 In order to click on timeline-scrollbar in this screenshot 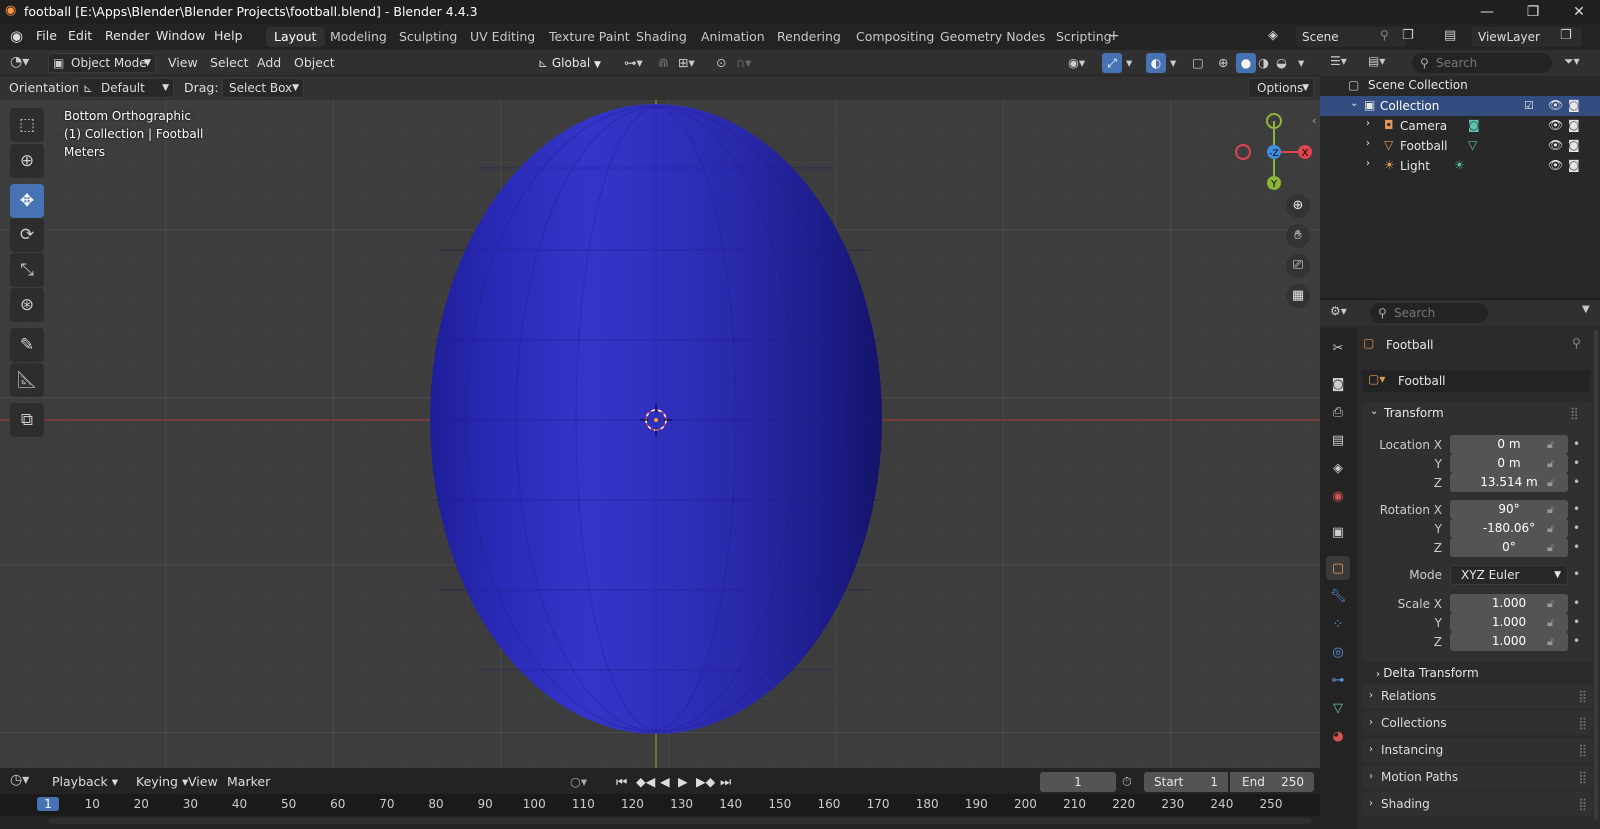, I will do `click(680, 821)`.